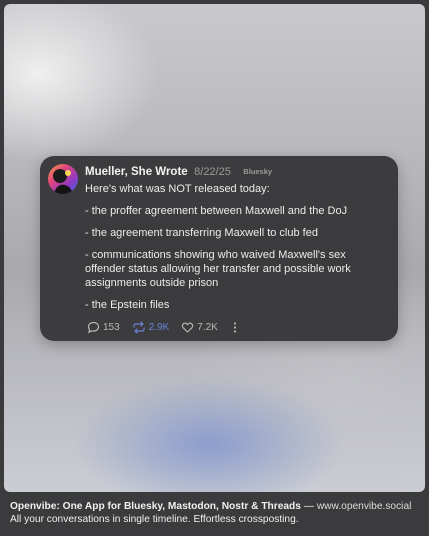 This screenshot has height=536, width=429. I want to click on post-paragraph: Here's what was NOT released today:, so click(177, 189).